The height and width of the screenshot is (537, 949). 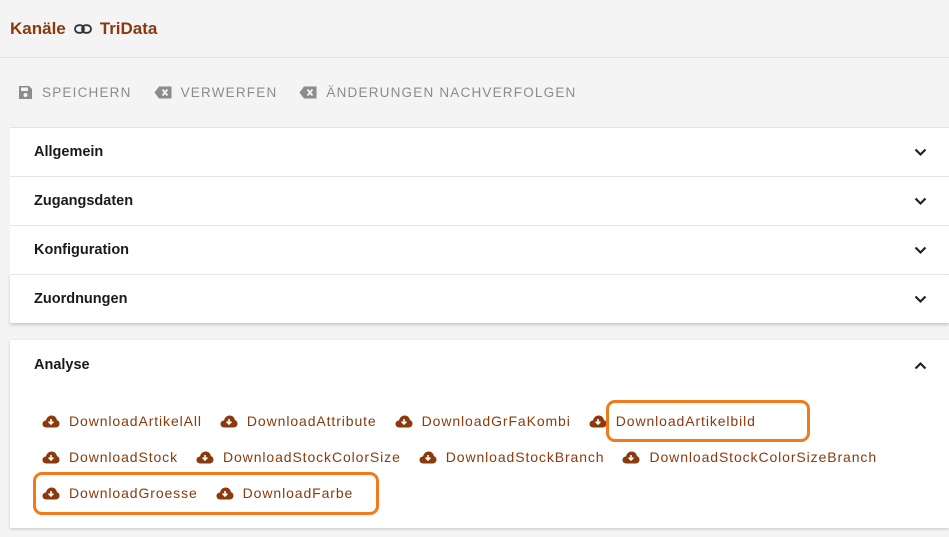 I want to click on download-label: DownloadStockBranch, so click(x=525, y=457).